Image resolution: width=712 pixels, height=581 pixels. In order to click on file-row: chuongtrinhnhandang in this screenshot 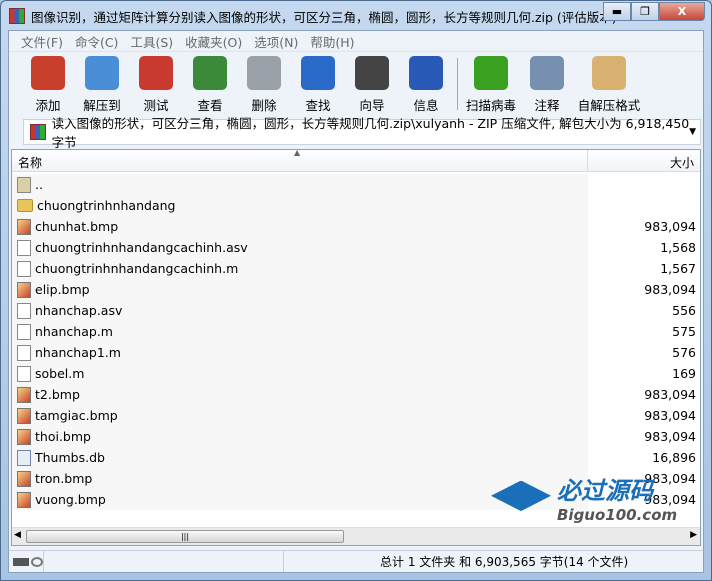, I will do `click(356, 205)`.